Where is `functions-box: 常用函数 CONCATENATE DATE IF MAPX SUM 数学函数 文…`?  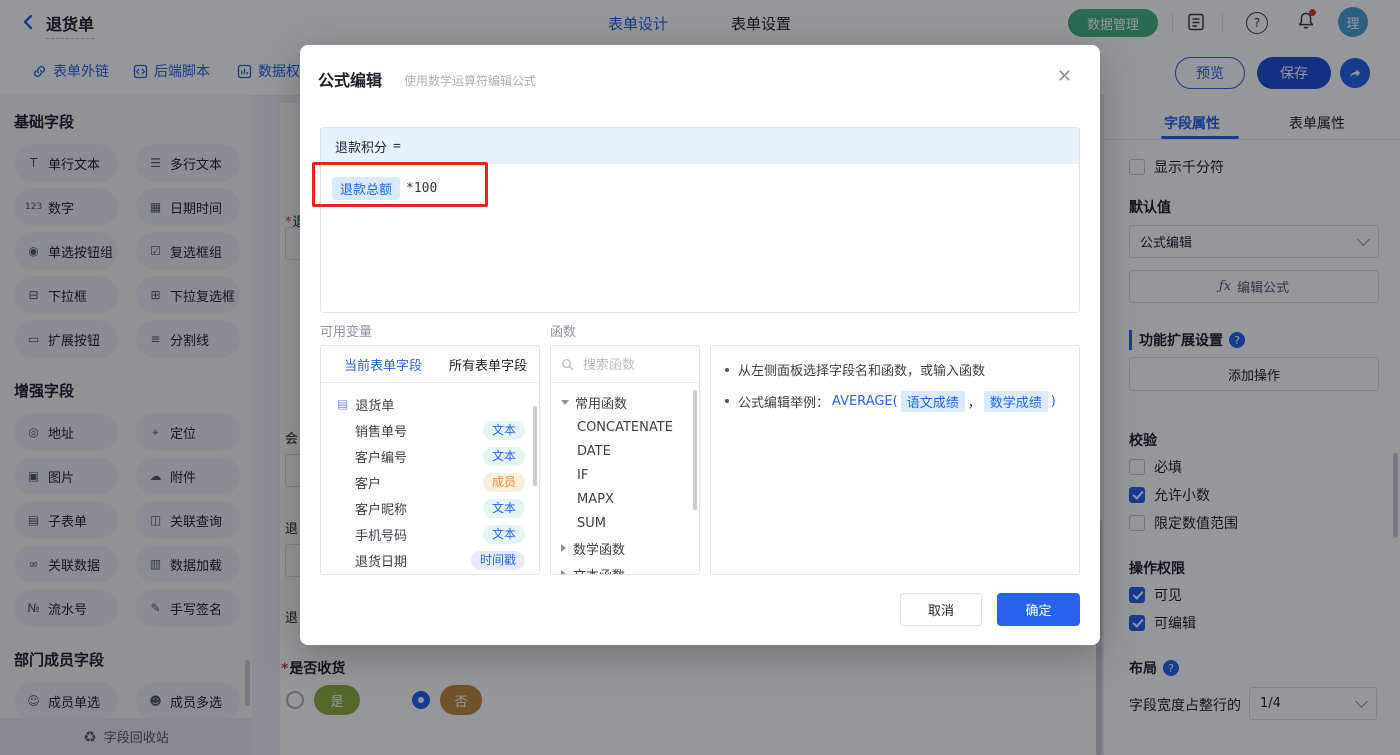 functions-box: 常用函数 CONCATENATE DATE IF MAPX SUM 数学函数 文… is located at coordinates (625, 460).